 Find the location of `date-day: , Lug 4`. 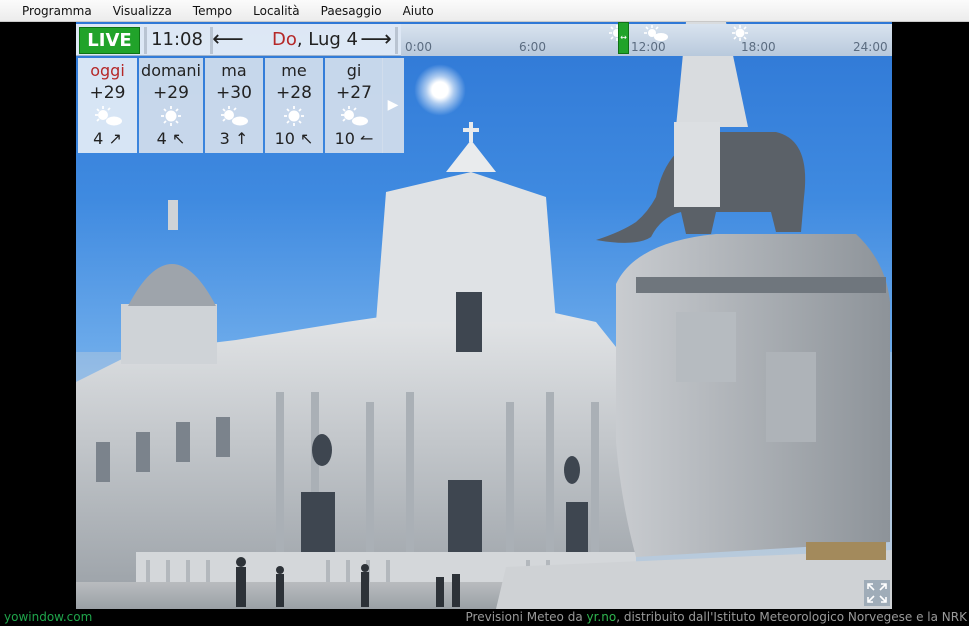

date-day: , Lug 4 is located at coordinates (327, 39).